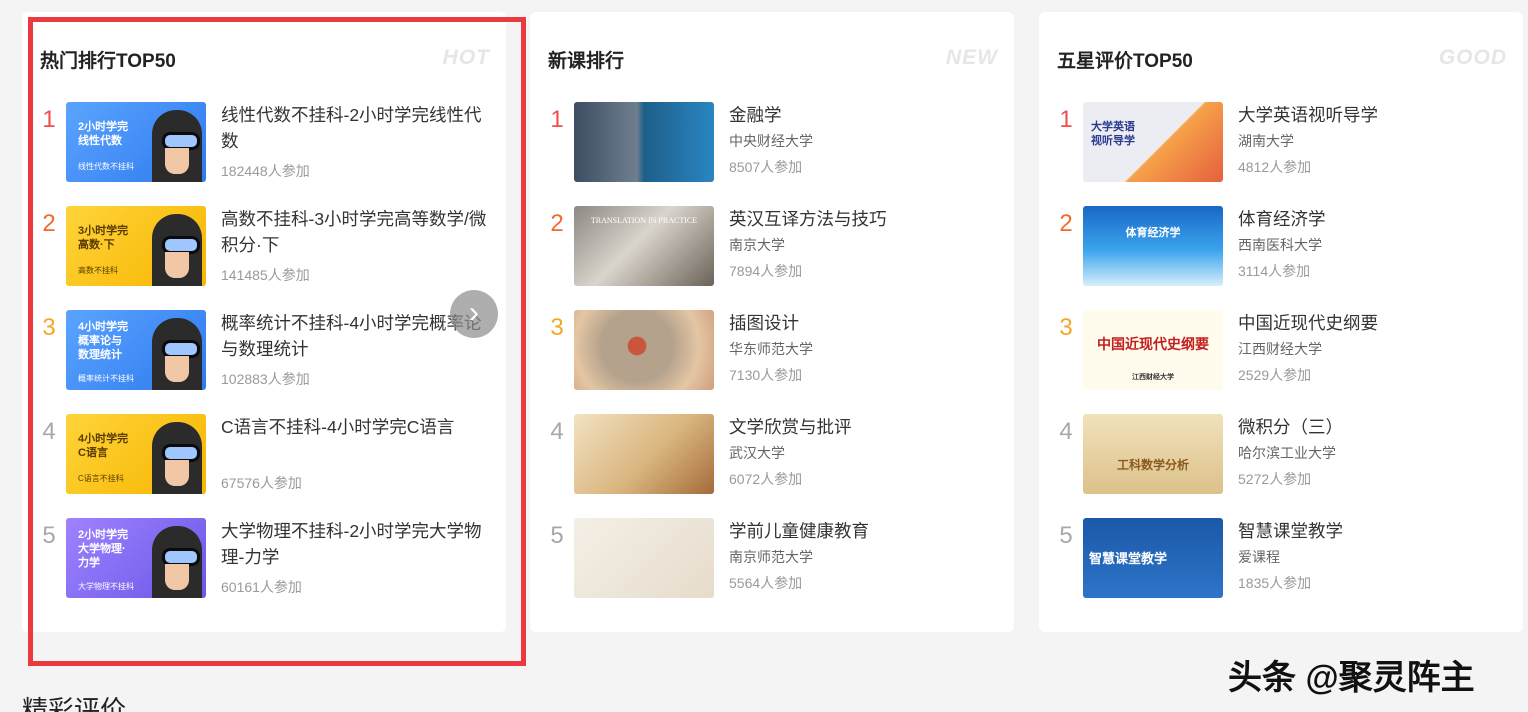  I want to click on course-thumbnail: 工科数学分析, so click(1153, 454).